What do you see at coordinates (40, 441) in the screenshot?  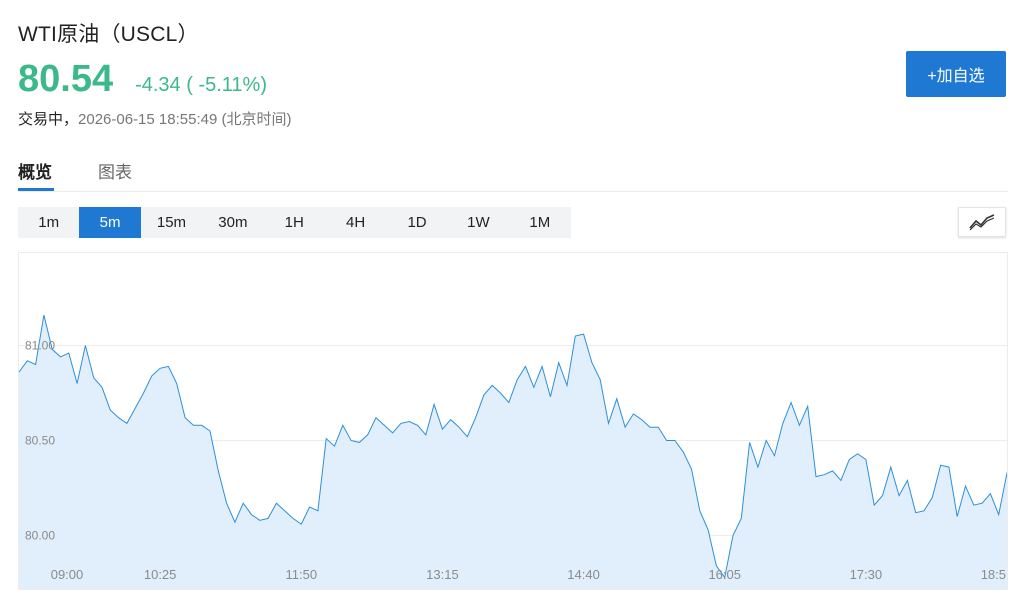 I see `y-tick-label: 80.50` at bounding box center [40, 441].